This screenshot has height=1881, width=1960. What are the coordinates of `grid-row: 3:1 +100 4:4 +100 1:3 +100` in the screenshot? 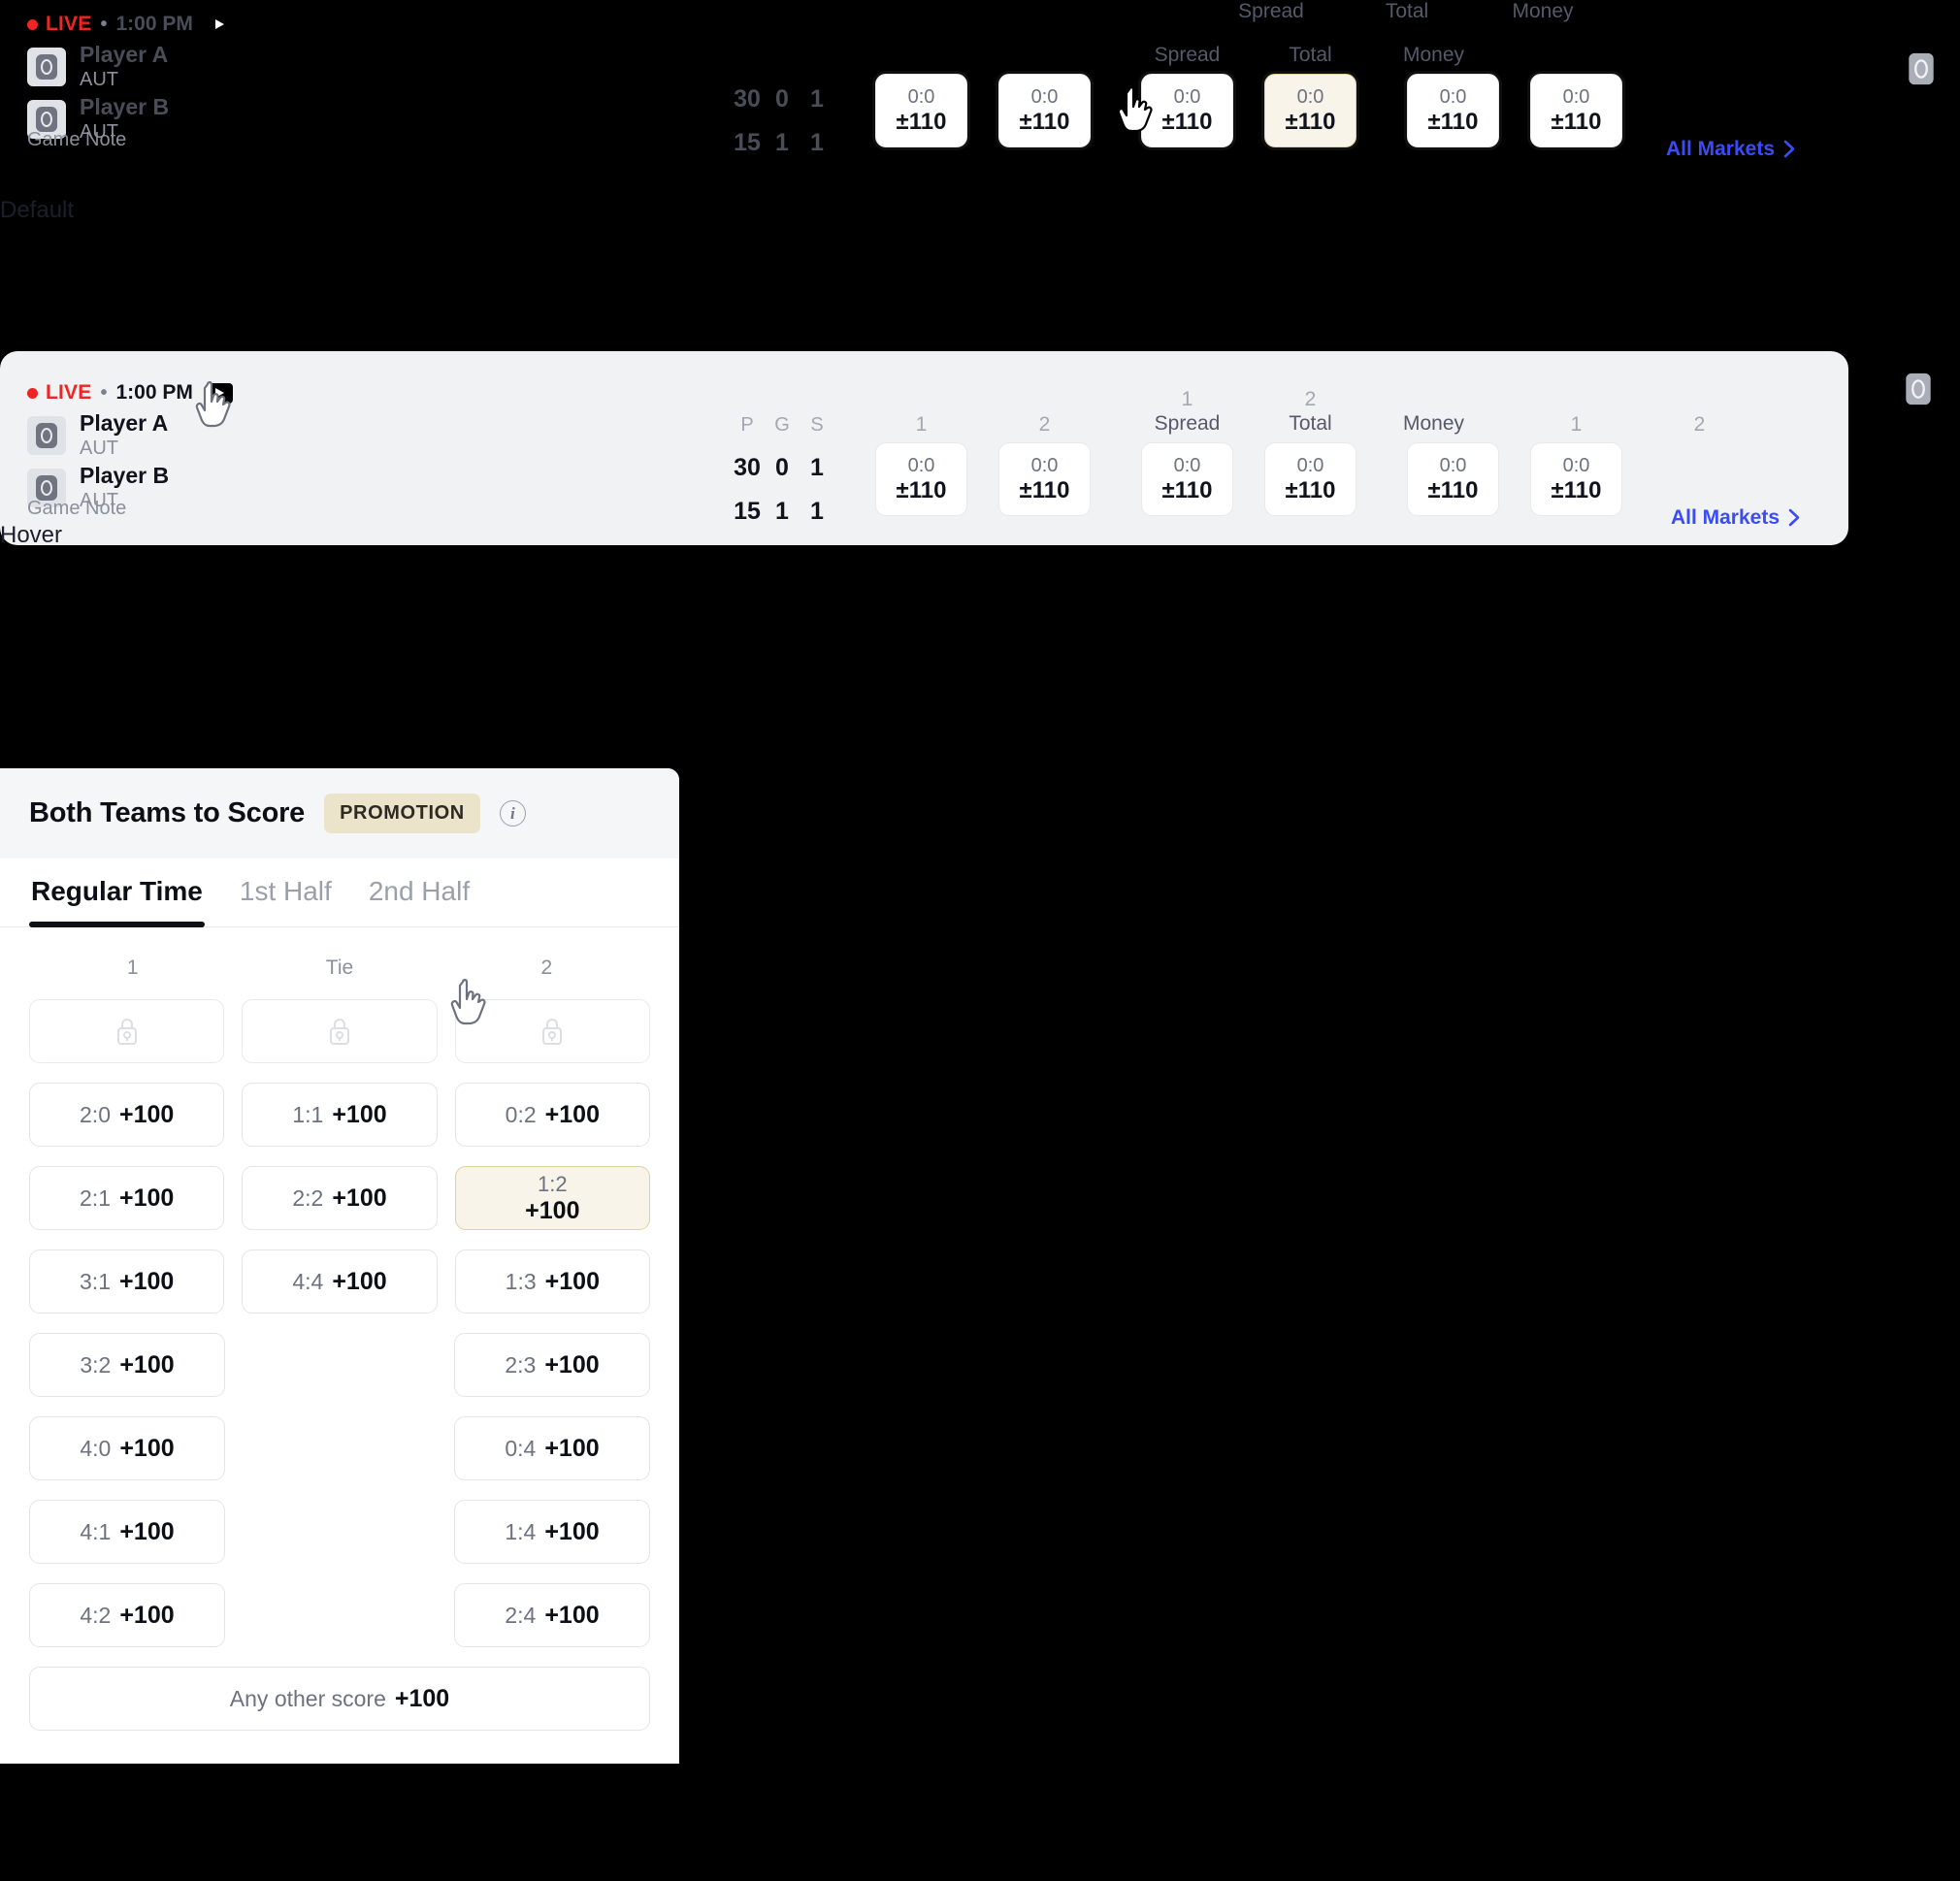 It's located at (339, 1281).